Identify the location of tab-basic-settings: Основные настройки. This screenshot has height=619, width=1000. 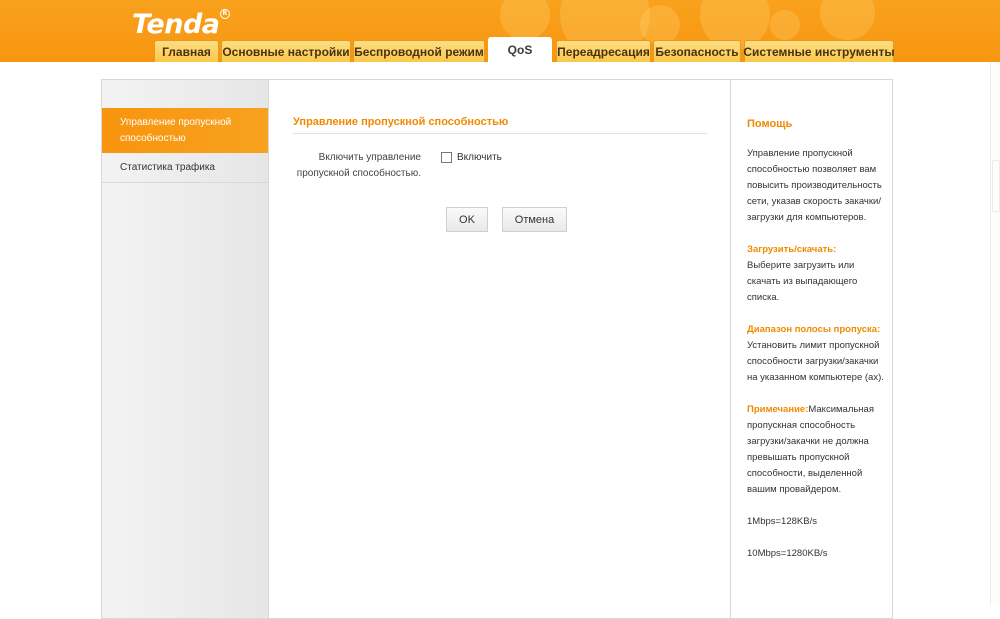
(286, 51).